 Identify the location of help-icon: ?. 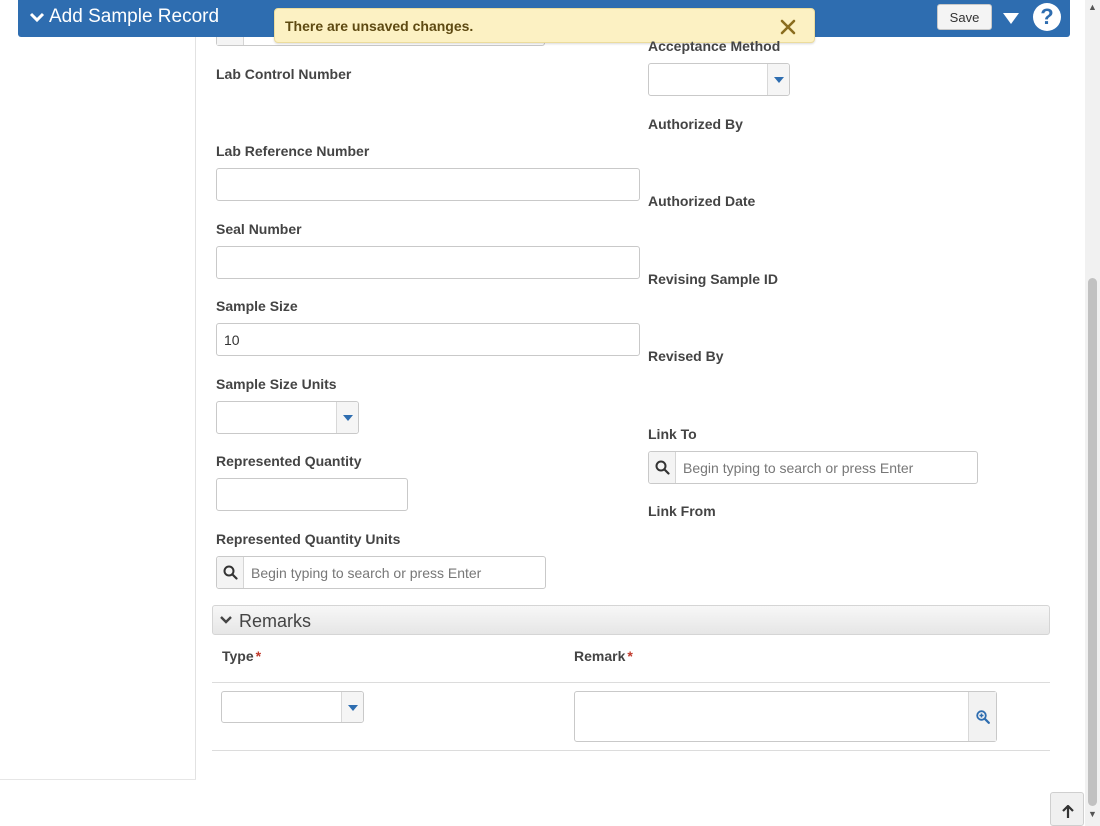
(1047, 17).